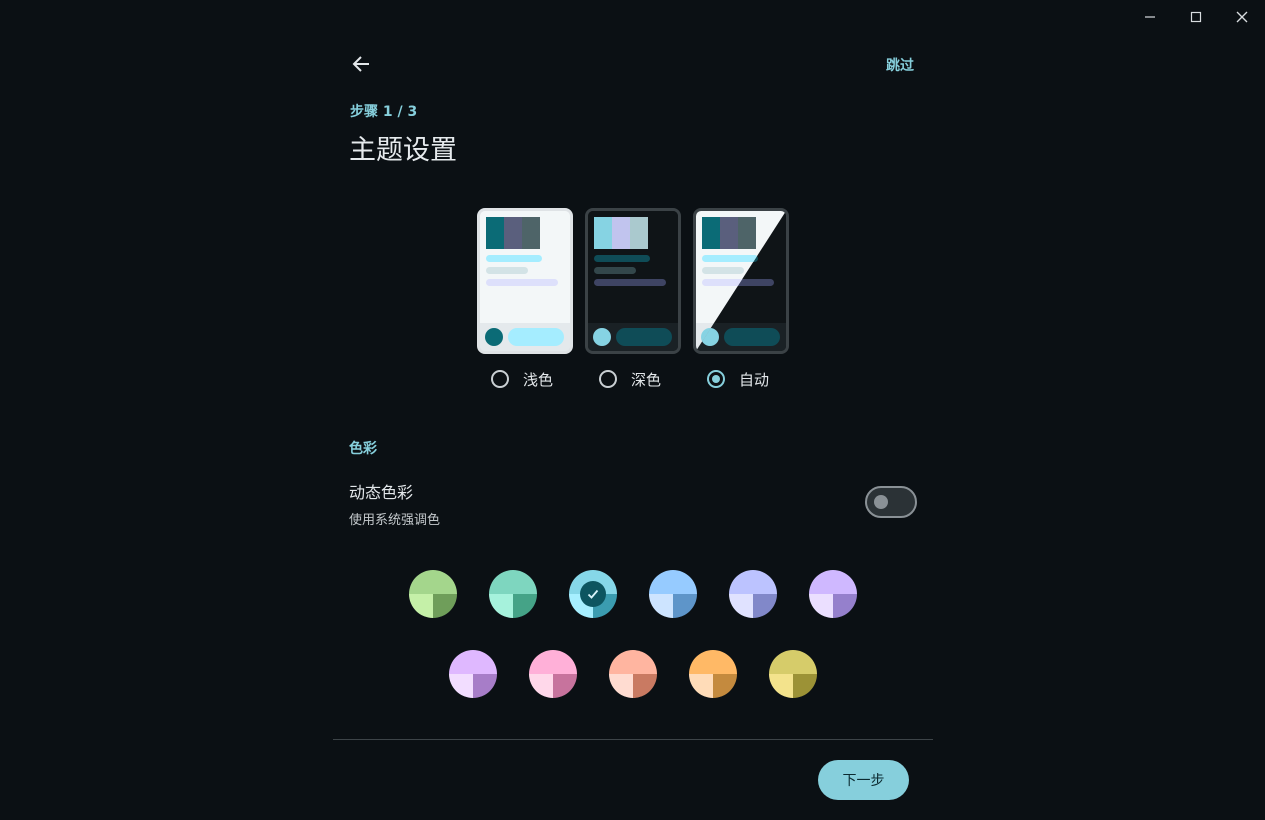 Image resolution: width=1265 pixels, height=820 pixels. I want to click on auto-theme-illustration, so click(741, 281).